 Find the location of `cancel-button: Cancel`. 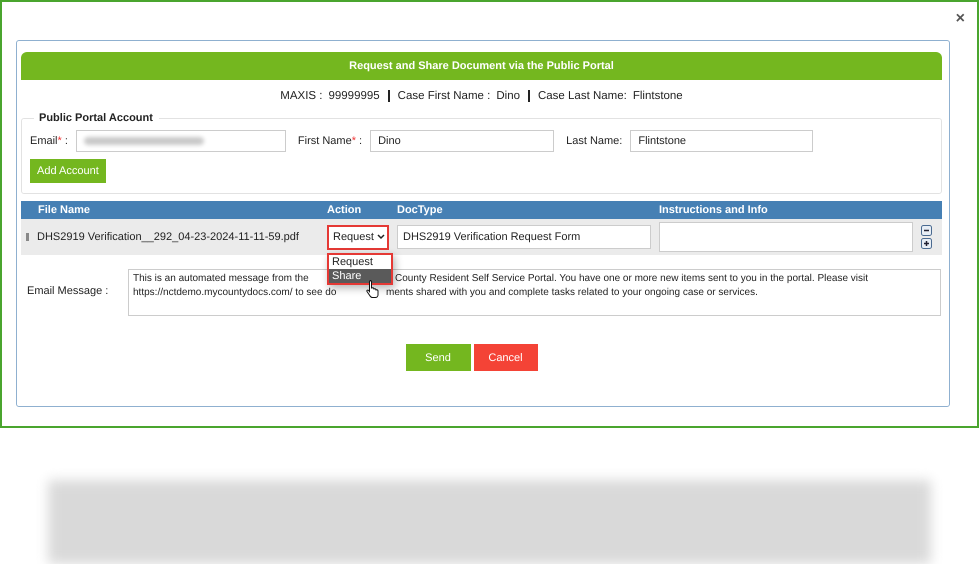

cancel-button: Cancel is located at coordinates (506, 357).